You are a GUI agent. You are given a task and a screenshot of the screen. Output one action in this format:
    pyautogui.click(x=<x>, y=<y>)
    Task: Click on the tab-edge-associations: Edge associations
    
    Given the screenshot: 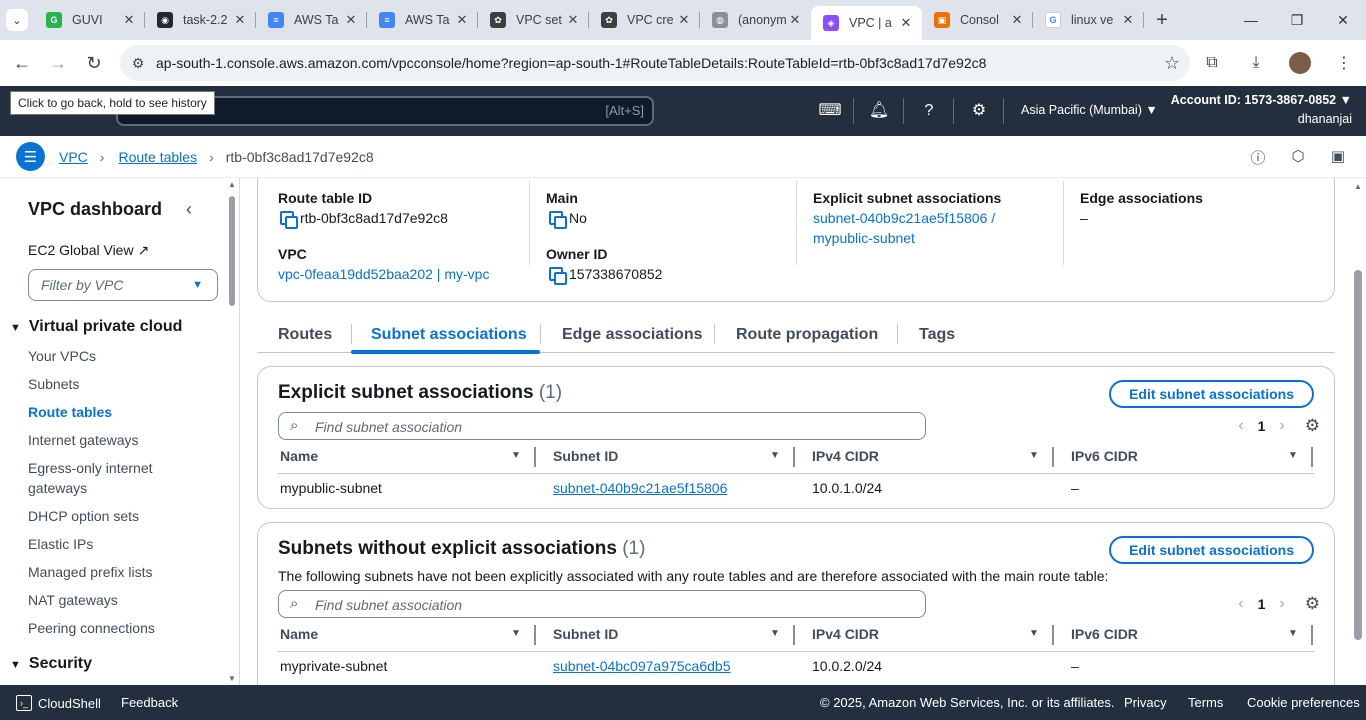 What is the action you would take?
    pyautogui.click(x=632, y=335)
    